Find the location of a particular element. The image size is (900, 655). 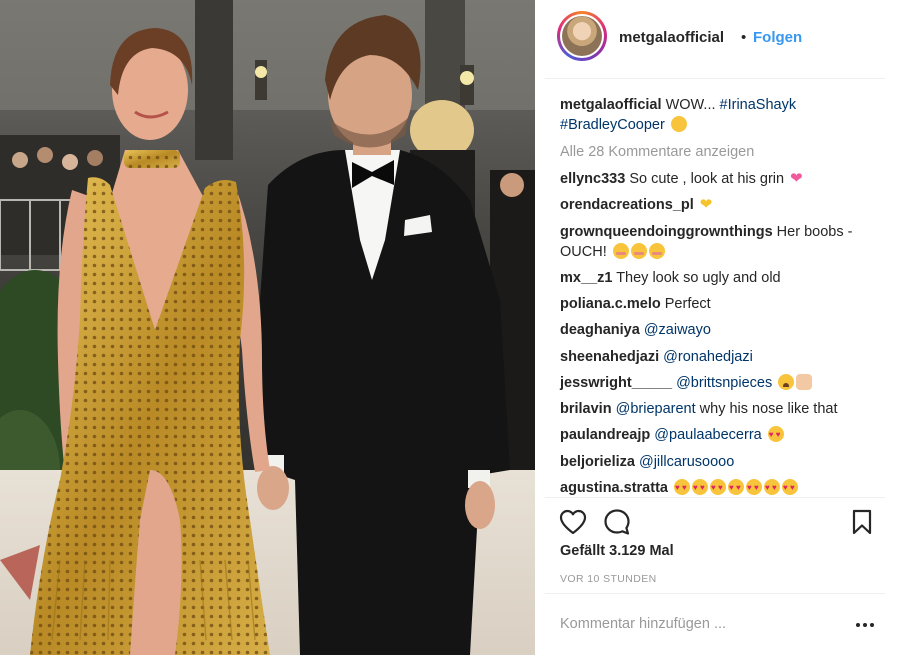

comment-username: agustina.stratta is located at coordinates (614, 488).